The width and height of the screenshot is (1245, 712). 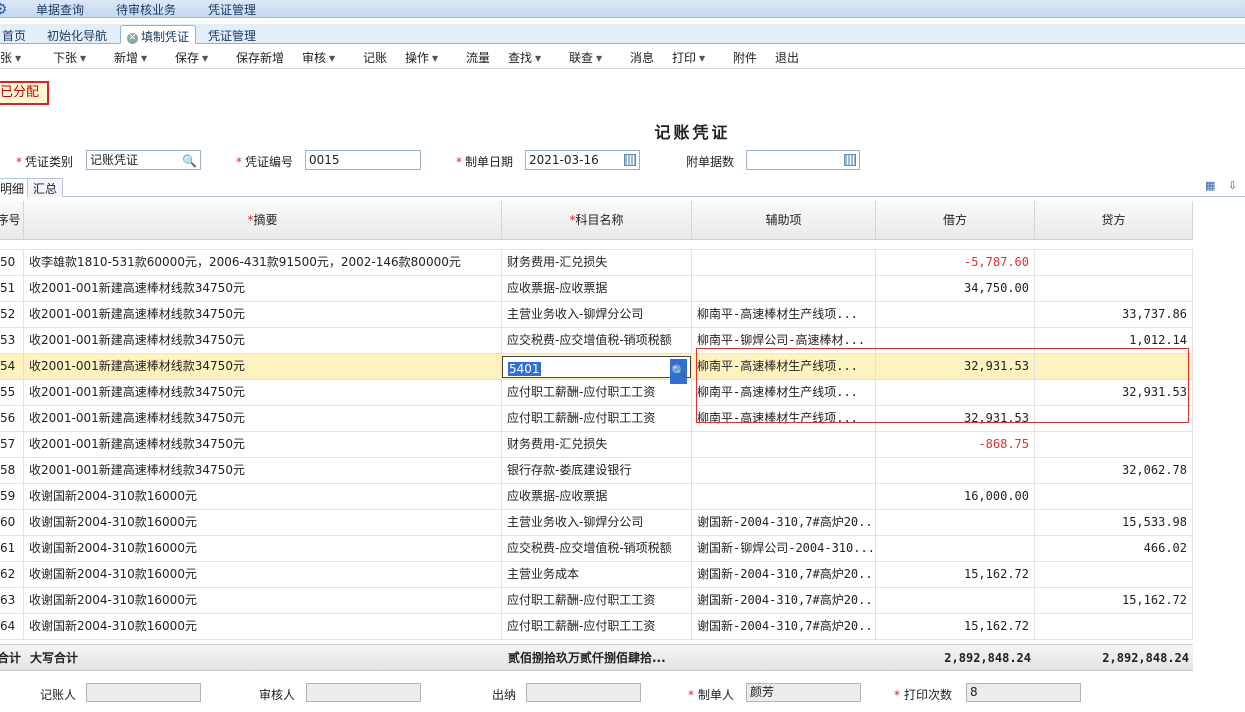 What do you see at coordinates (146, 9) in the screenshot?
I see `menu-pending-review: 待审核业务` at bounding box center [146, 9].